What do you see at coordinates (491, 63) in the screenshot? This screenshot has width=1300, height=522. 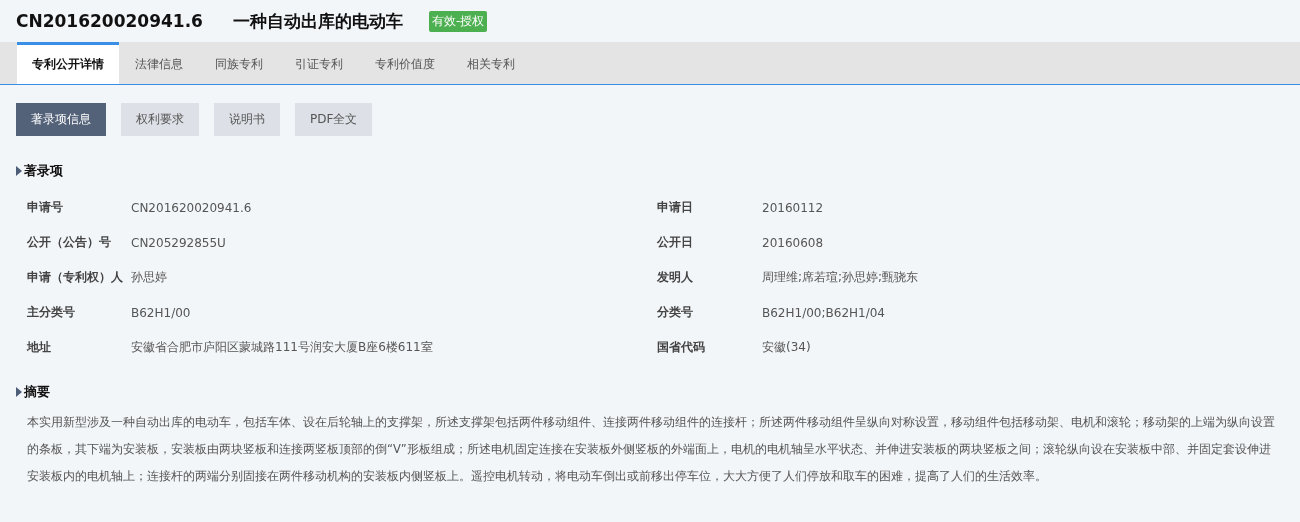 I see `tab: 相关专利` at bounding box center [491, 63].